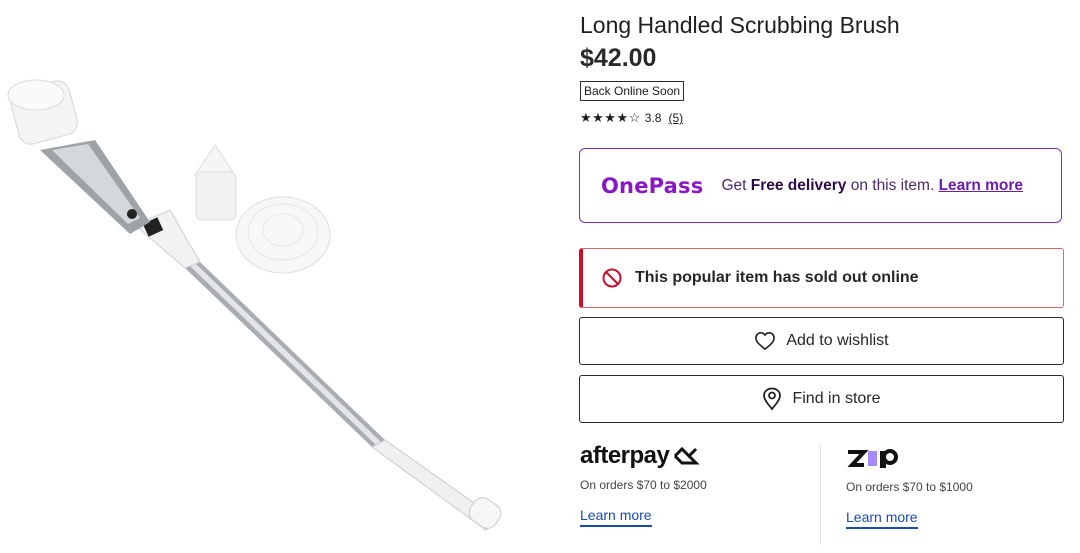 The height and width of the screenshot is (553, 1080). I want to click on status-badge: Back Online Soon, so click(632, 91).